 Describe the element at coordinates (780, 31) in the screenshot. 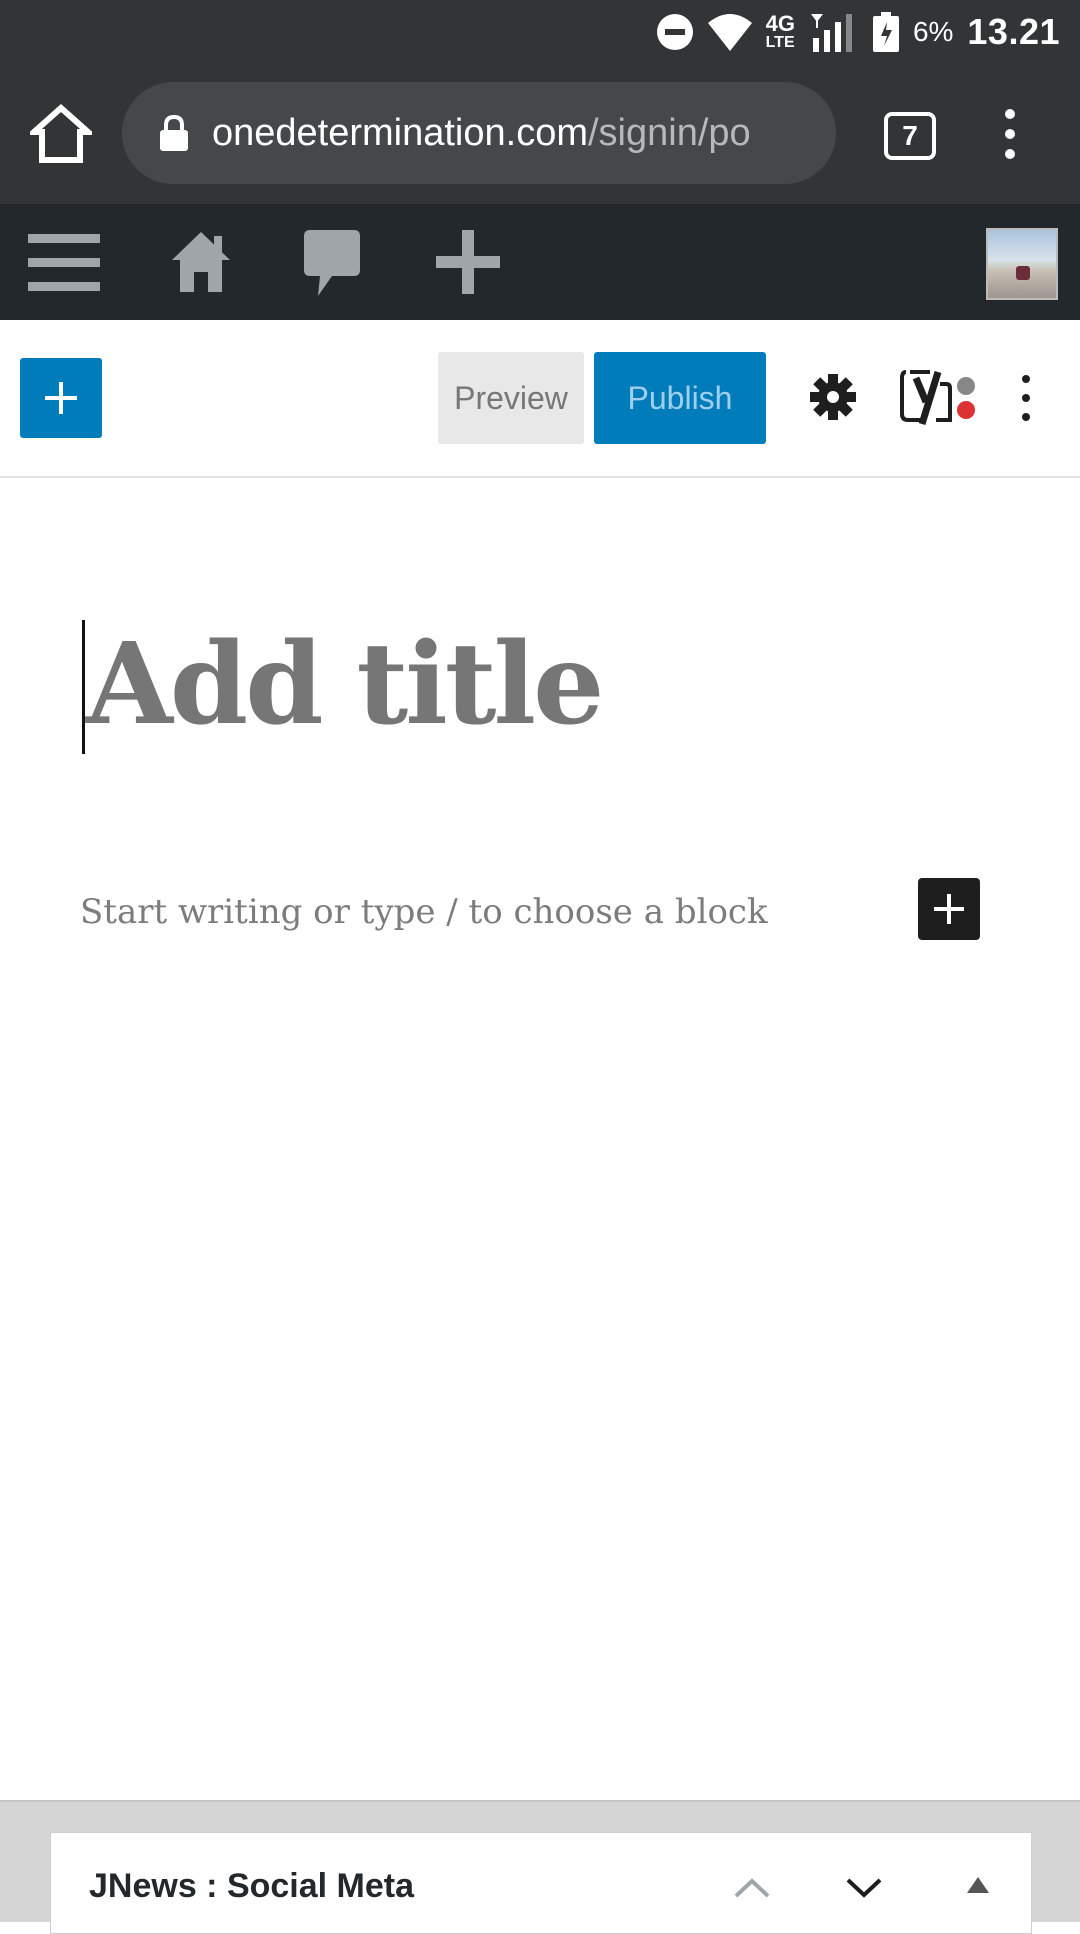

I see `network-type: 4G LTE` at that location.